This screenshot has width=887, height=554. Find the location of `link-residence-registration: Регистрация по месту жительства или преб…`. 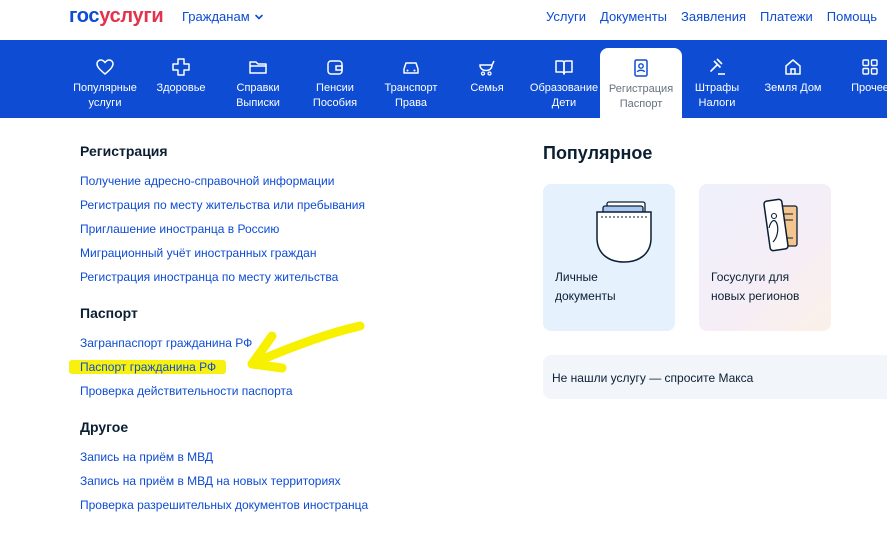

link-residence-registration: Регистрация по месту жительства или преб… is located at coordinates (222, 205).